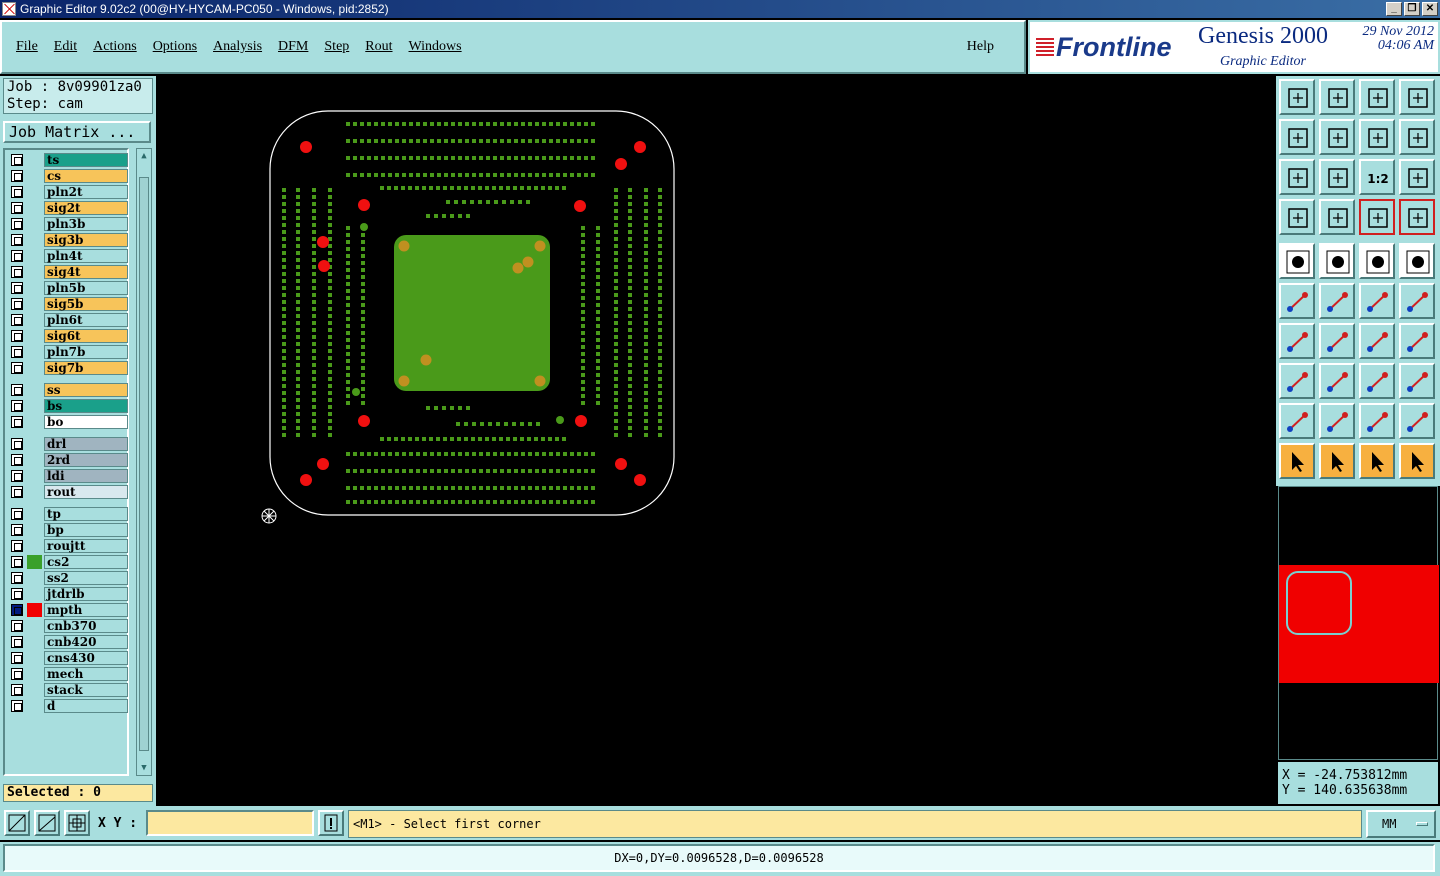 The image size is (1440, 876). Describe the element at coordinates (1417, 217) in the screenshot. I see `net-layer-tool` at that location.